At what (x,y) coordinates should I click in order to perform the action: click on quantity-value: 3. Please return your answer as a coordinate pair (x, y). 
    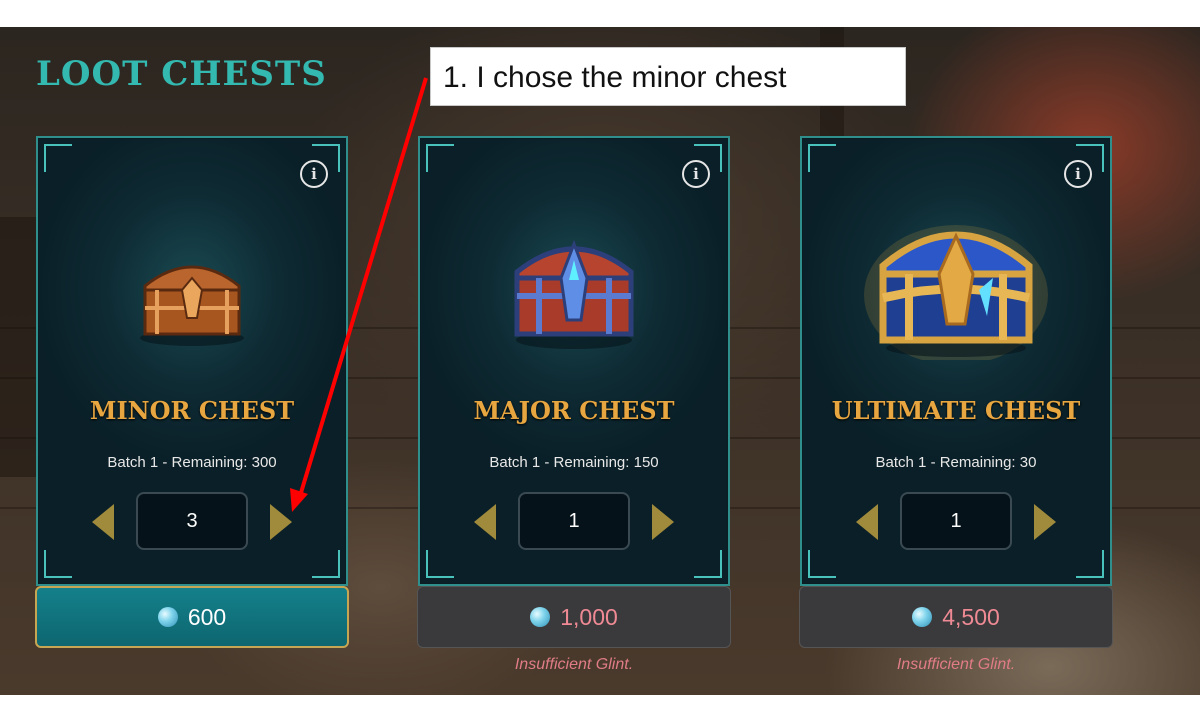
    Looking at the image, I should click on (192, 521).